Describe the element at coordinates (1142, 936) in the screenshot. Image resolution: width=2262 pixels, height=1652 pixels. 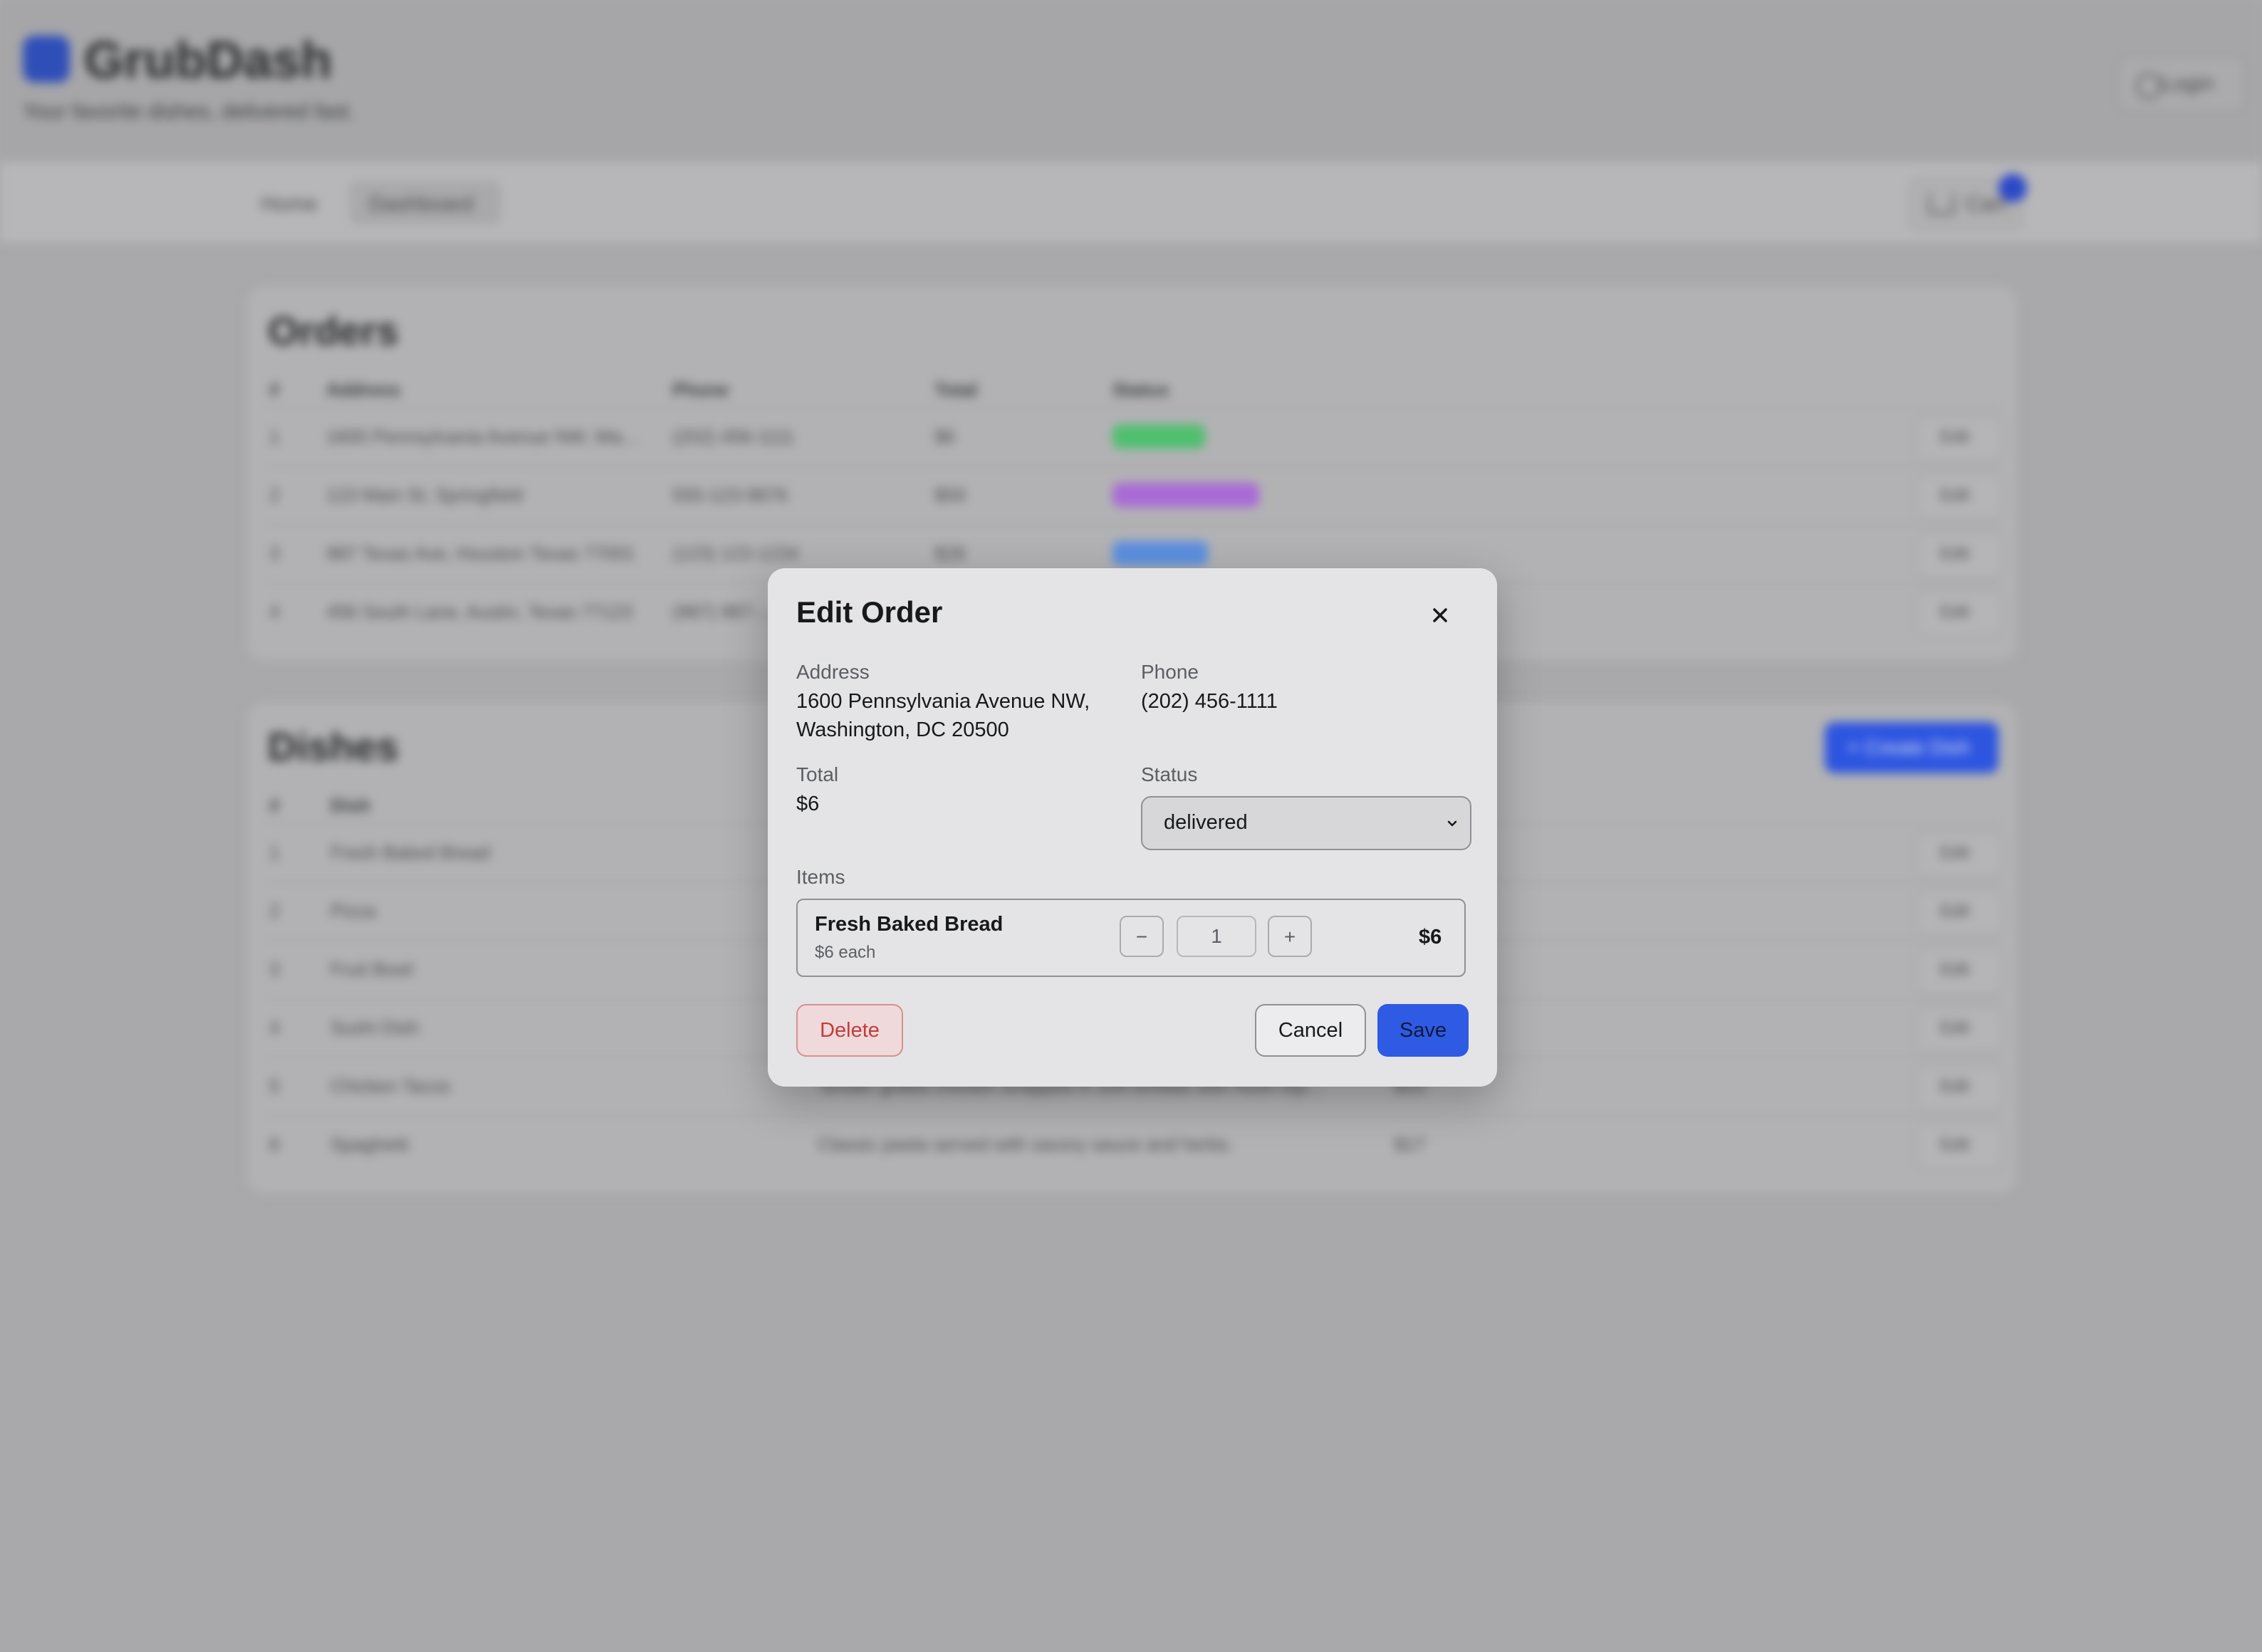
I see `decrement-button: −` at that location.